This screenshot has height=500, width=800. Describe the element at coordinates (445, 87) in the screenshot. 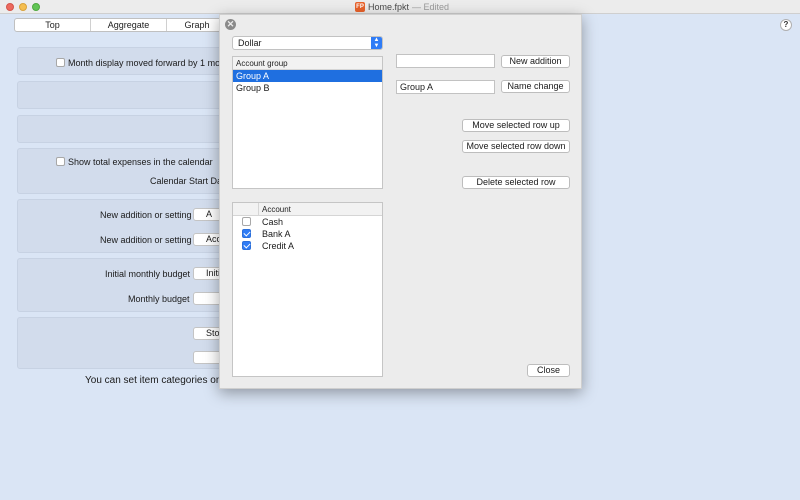

I see `name-change-input: Group A` at that location.